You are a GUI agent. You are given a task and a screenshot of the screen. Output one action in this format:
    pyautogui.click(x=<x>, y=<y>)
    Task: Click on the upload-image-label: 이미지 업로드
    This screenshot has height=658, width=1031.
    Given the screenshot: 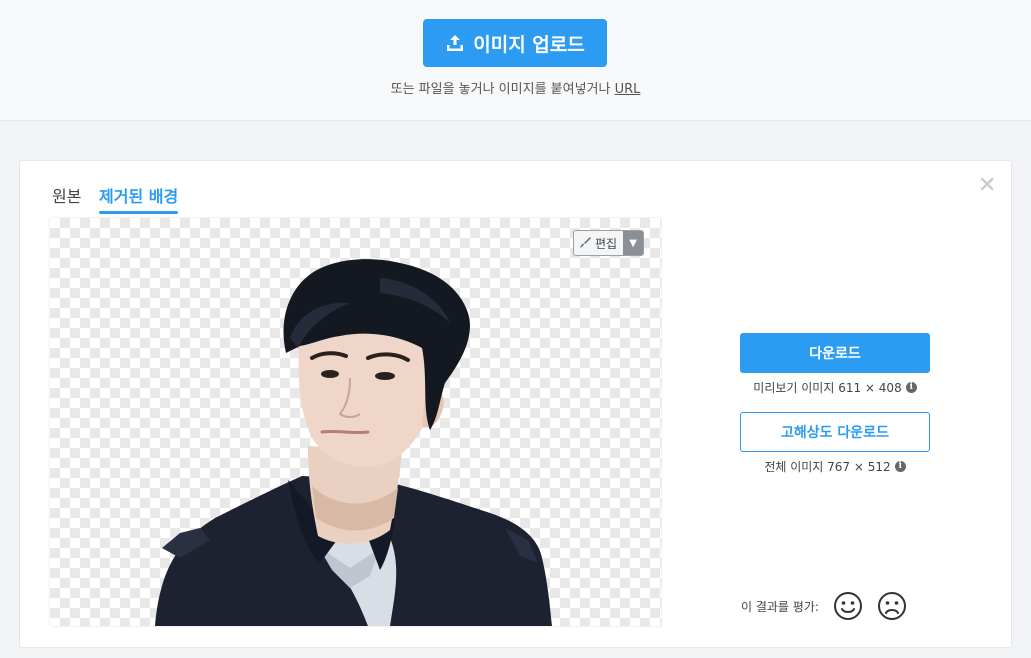 What is the action you would take?
    pyautogui.click(x=529, y=44)
    